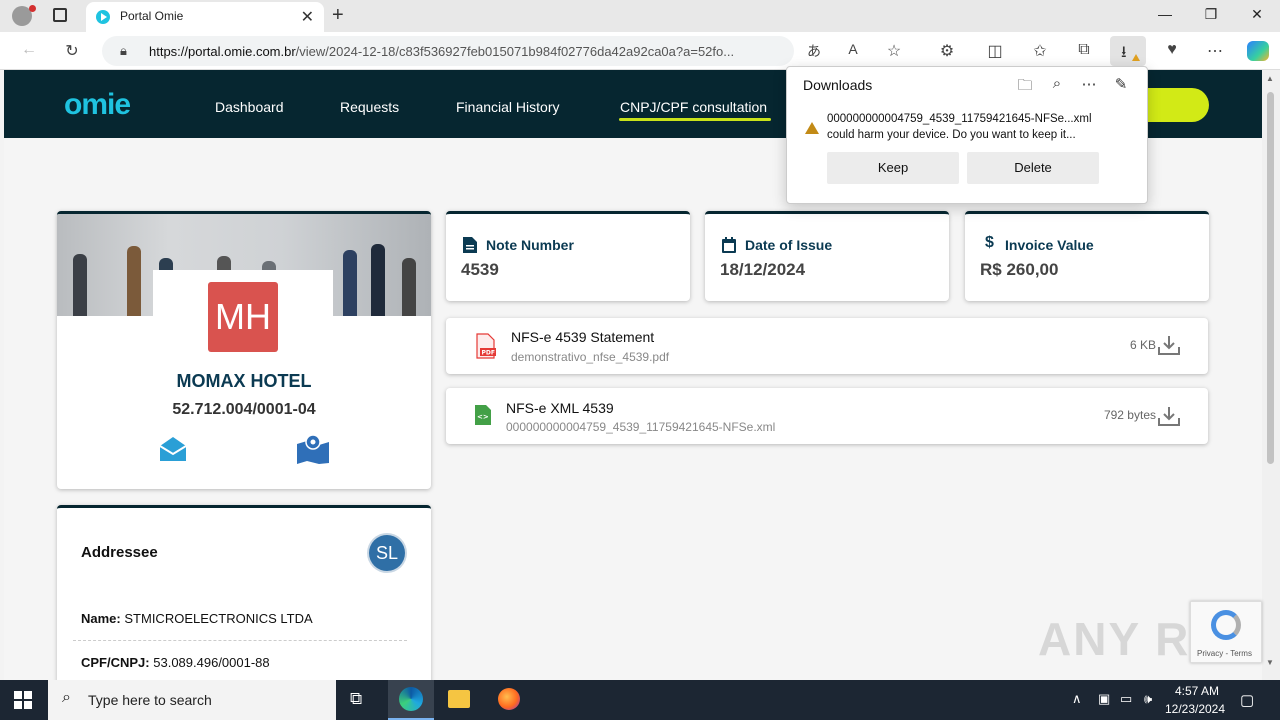 This screenshot has width=1280, height=720. What do you see at coordinates (23, 700) in the screenshot?
I see `windows-start-icon` at bounding box center [23, 700].